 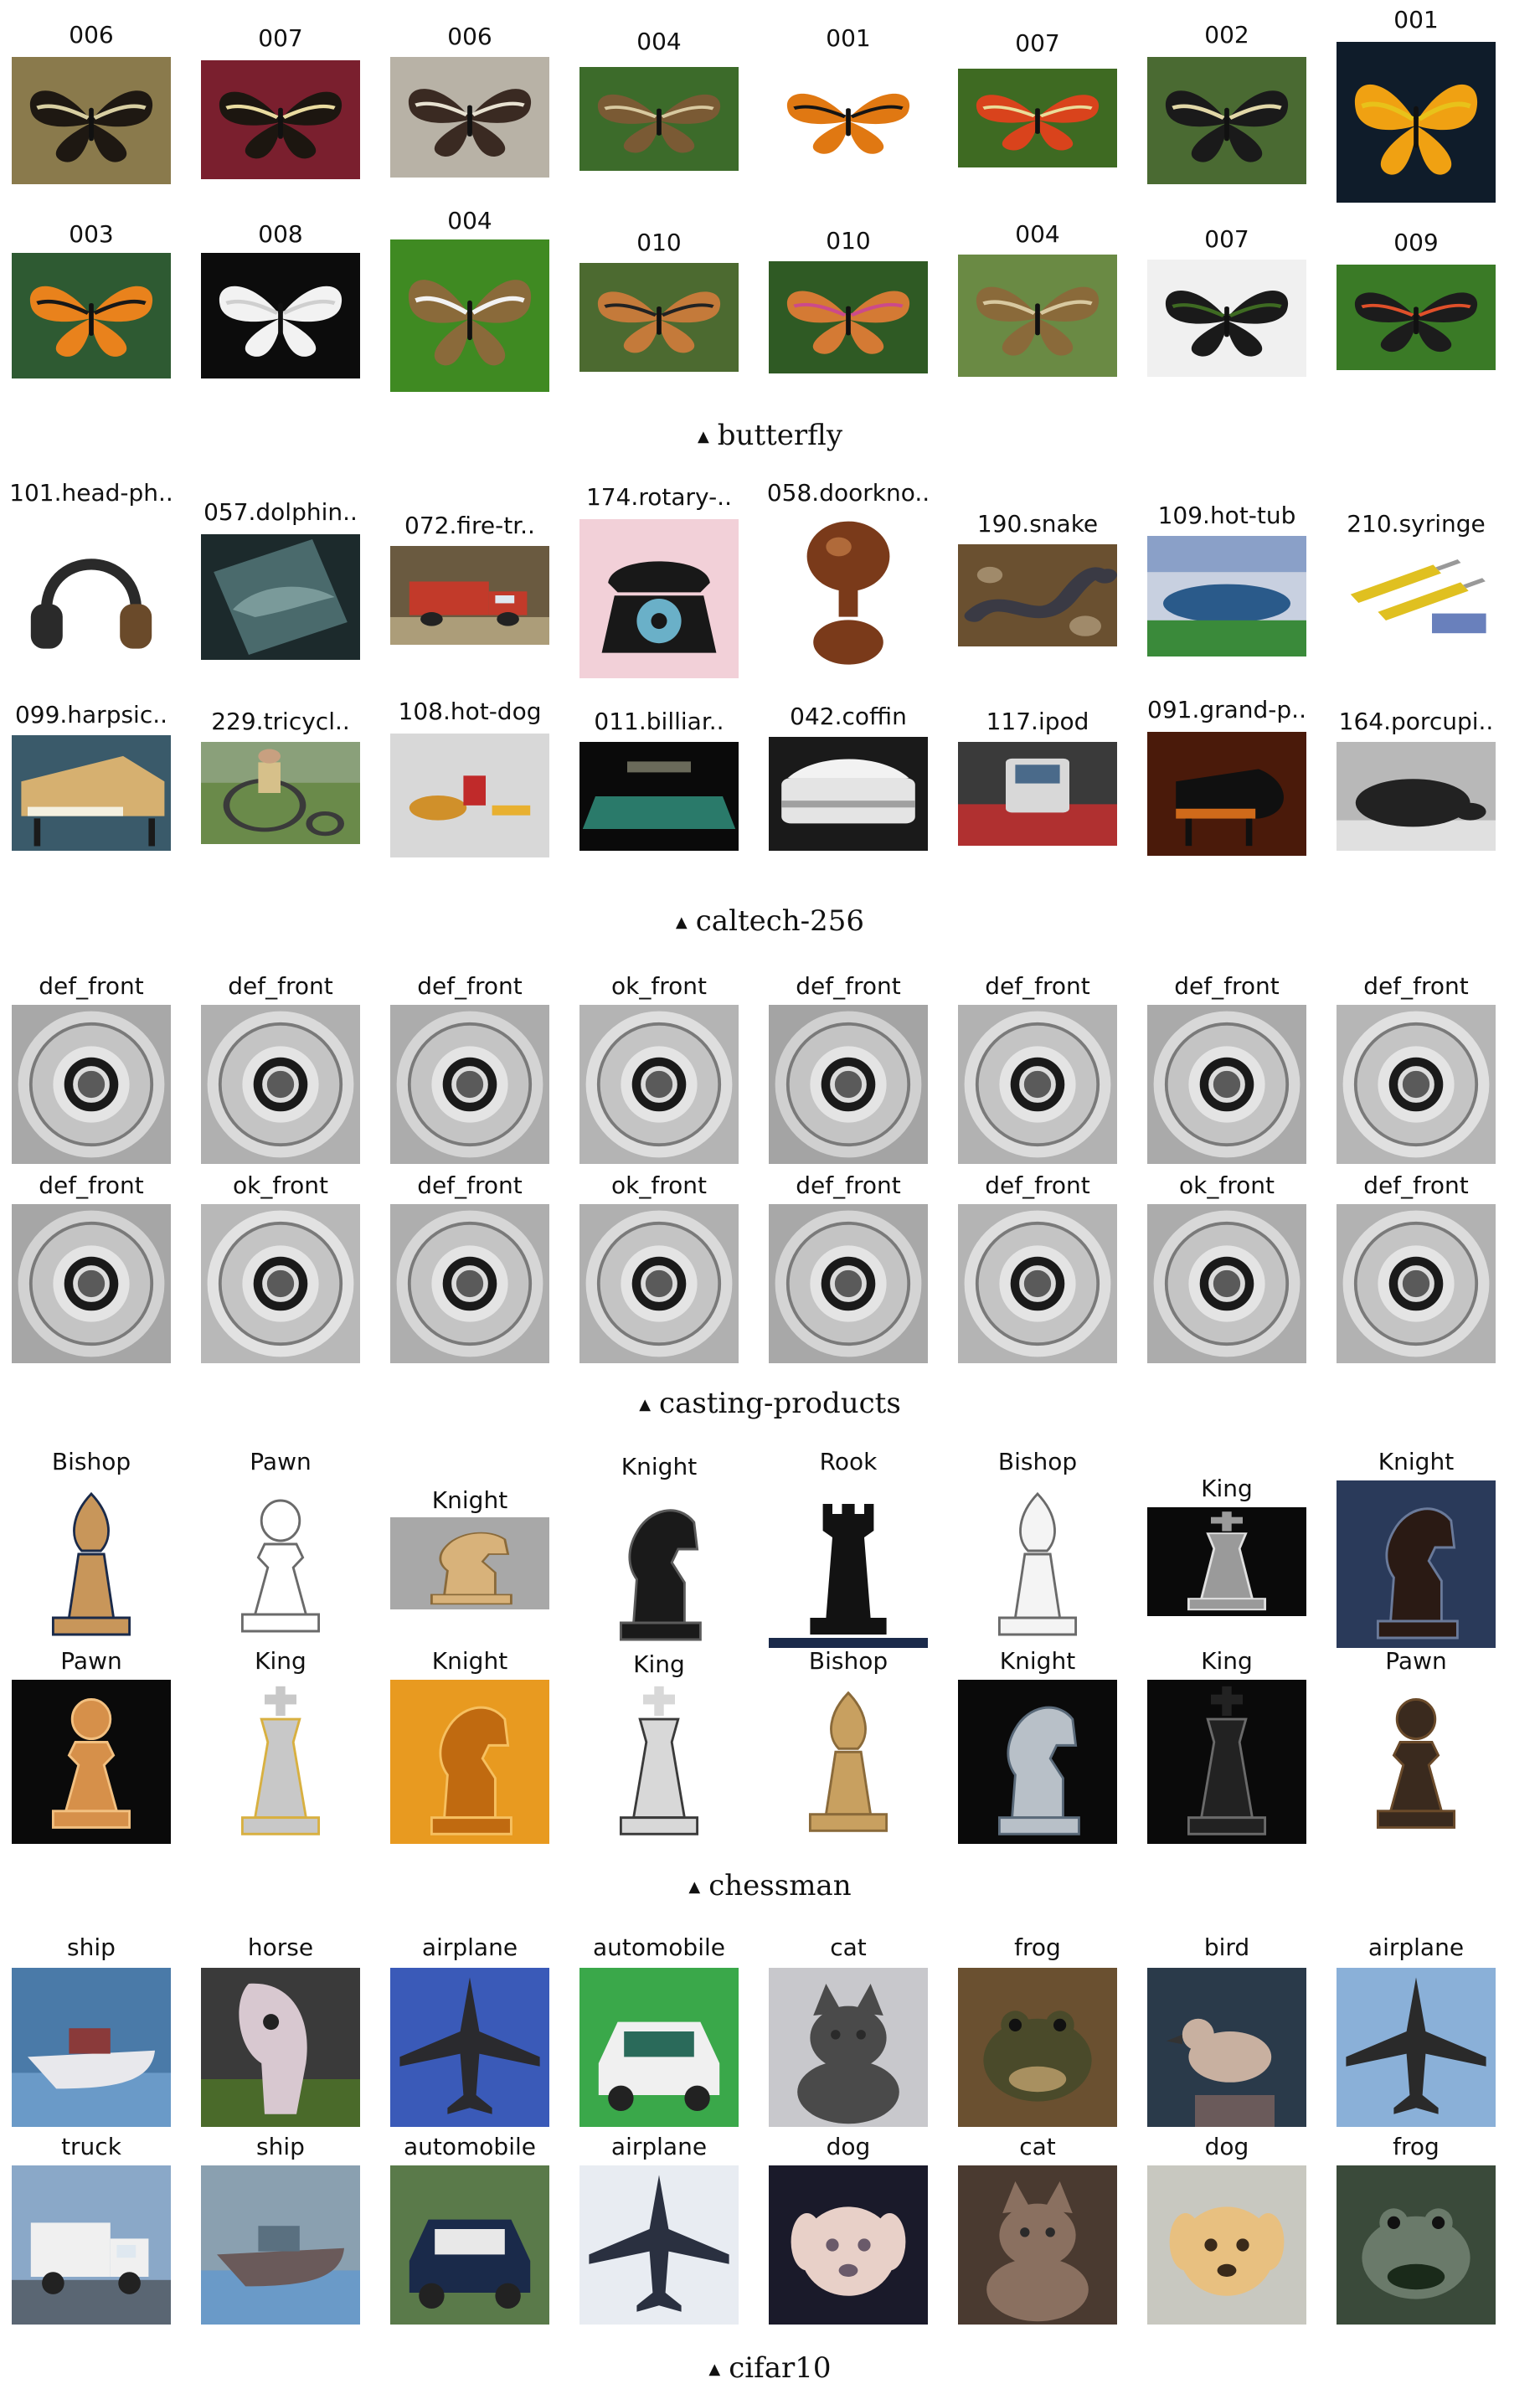 What do you see at coordinates (280, 2048) in the screenshot?
I see `horse-icon` at bounding box center [280, 2048].